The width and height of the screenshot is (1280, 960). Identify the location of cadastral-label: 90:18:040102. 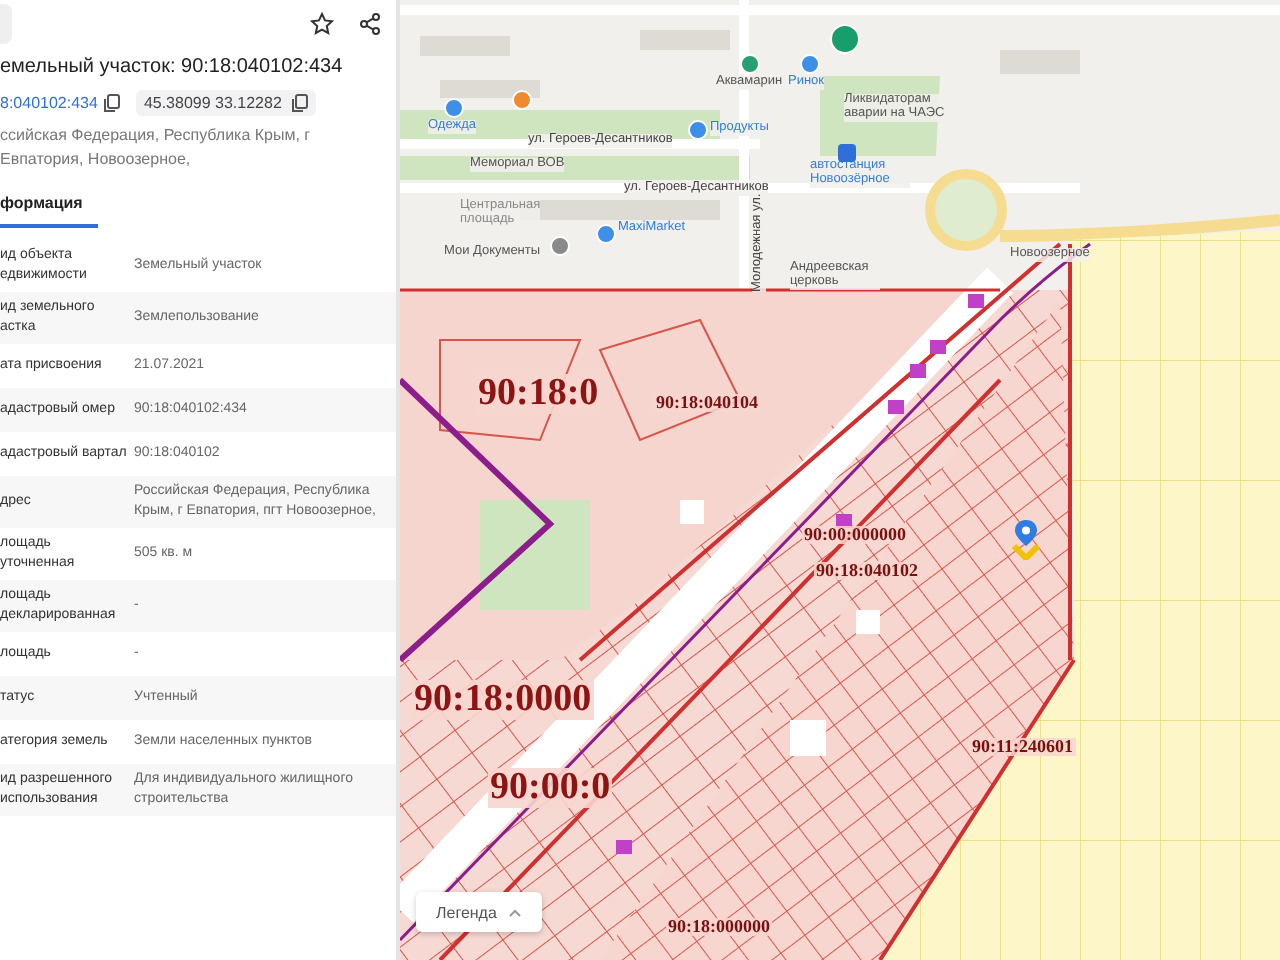
(867, 571).